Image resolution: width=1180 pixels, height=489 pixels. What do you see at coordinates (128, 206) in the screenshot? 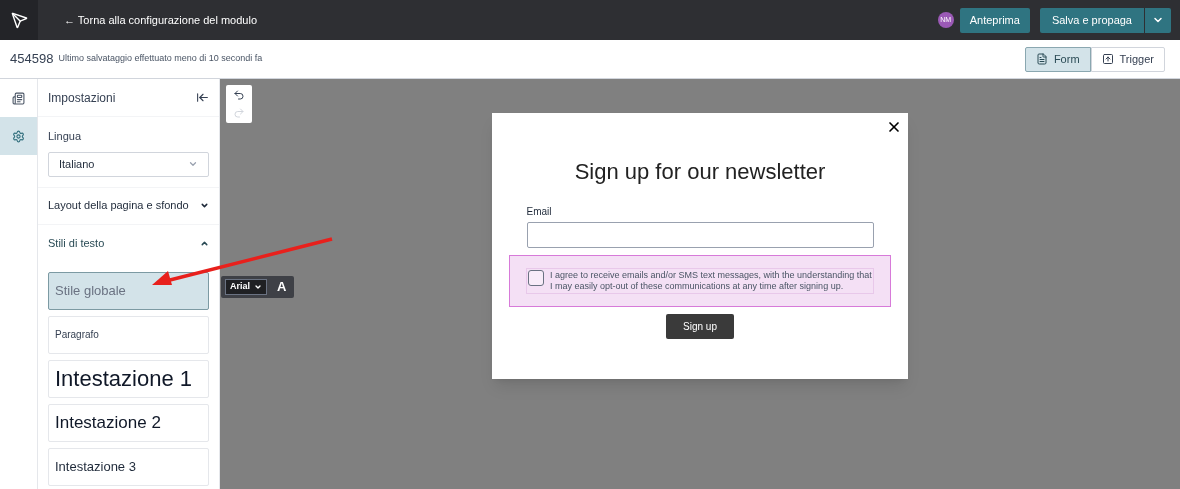
I see `section-header: Layout della pagina e sfondo` at bounding box center [128, 206].